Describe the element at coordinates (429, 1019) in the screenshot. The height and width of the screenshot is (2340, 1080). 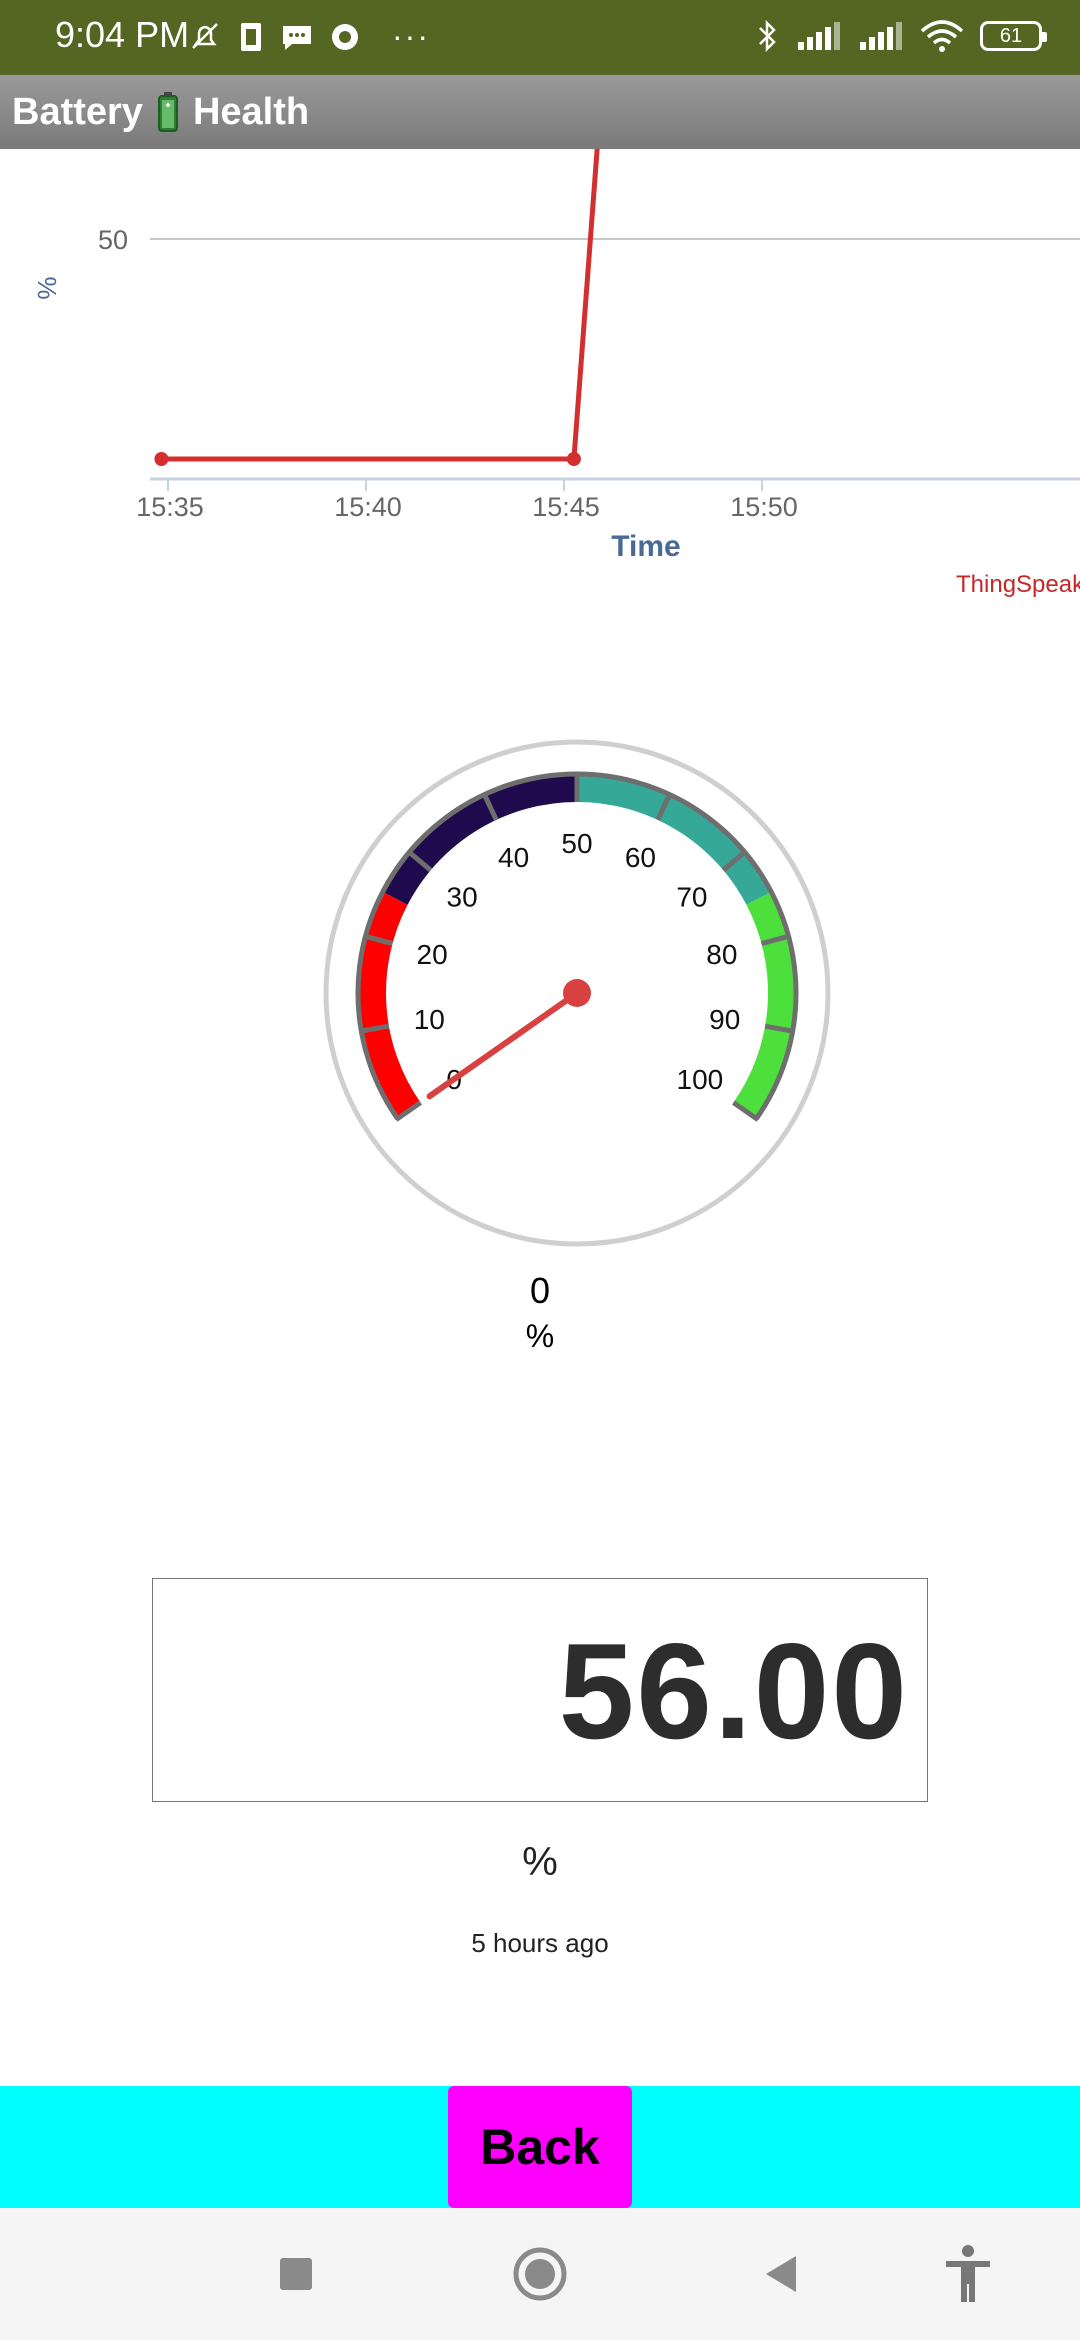
I see `gauge-tick-label: 10` at that location.